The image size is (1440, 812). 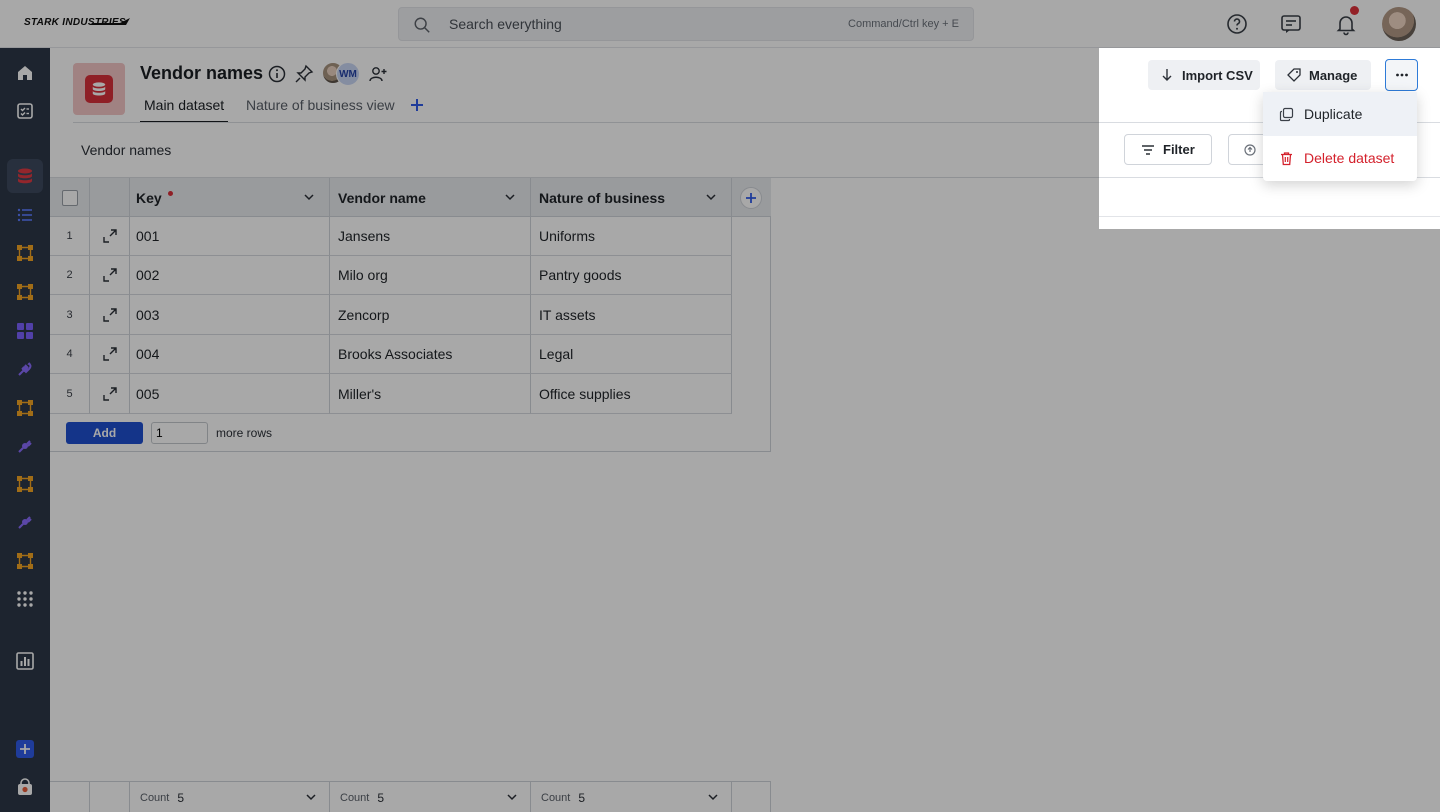 What do you see at coordinates (1217, 75) in the screenshot?
I see `import-csv-label: Import CSV` at bounding box center [1217, 75].